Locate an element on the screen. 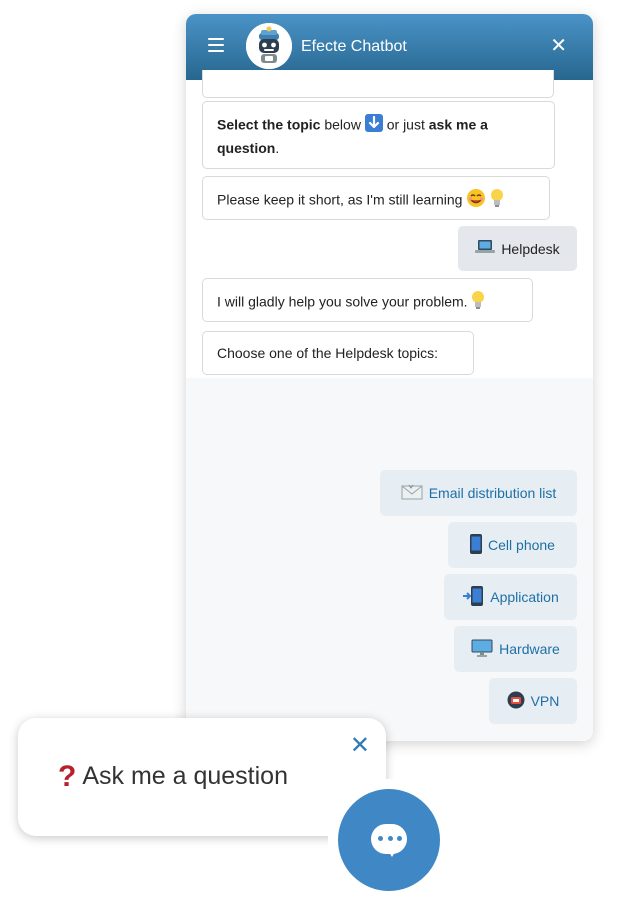 This screenshot has height=902, width=618. close-icon: ✕ is located at coordinates (558, 46).